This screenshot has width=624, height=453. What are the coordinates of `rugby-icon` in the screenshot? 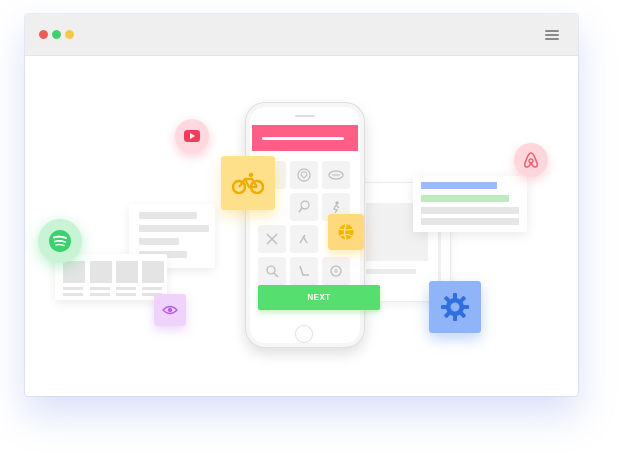 It's located at (304, 239).